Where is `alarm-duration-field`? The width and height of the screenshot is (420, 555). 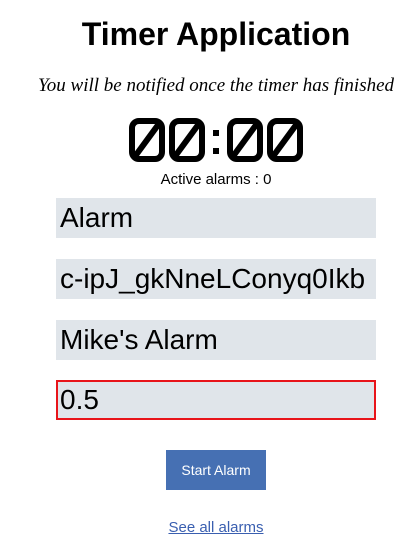
alarm-duration-field is located at coordinates (216, 400).